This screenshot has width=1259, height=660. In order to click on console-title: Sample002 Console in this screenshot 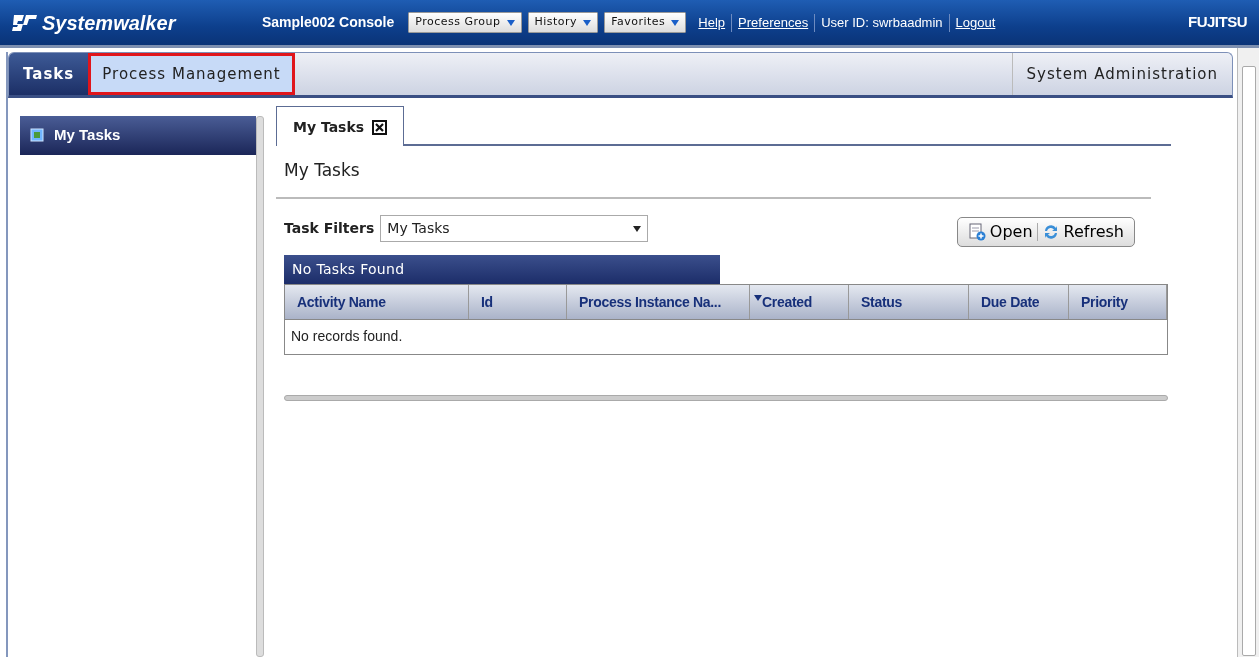, I will do `click(328, 22)`.